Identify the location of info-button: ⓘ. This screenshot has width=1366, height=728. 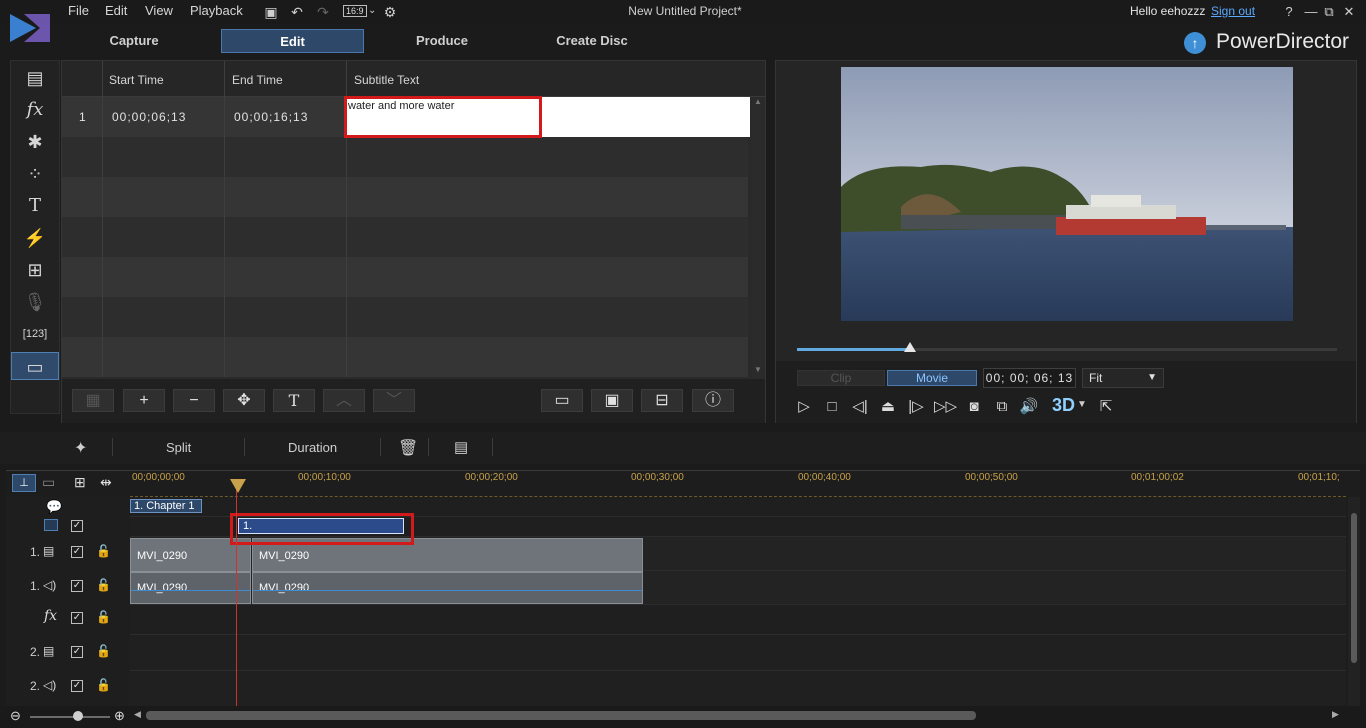
(713, 400).